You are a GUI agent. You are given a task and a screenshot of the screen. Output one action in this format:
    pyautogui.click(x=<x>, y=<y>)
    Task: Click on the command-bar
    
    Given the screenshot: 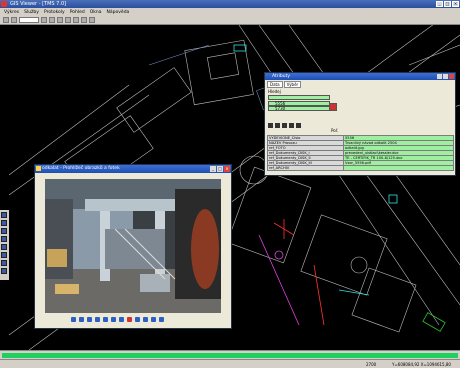 What is the action you would take?
    pyautogui.click(x=230, y=354)
    